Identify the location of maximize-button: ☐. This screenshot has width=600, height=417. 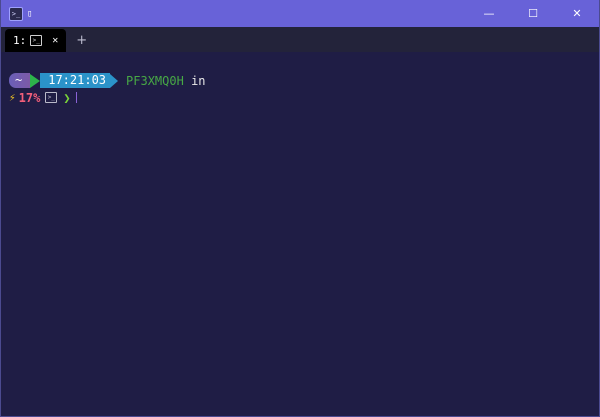
(533, 13).